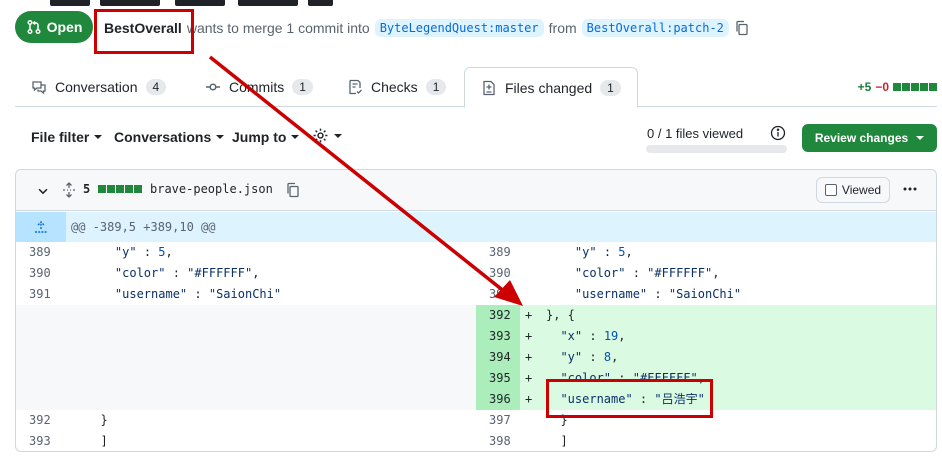  I want to click on code-line: }, so click(97, 420).